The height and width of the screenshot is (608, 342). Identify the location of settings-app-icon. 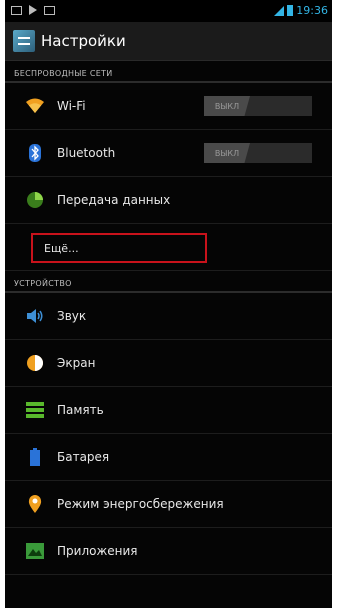
(24, 41).